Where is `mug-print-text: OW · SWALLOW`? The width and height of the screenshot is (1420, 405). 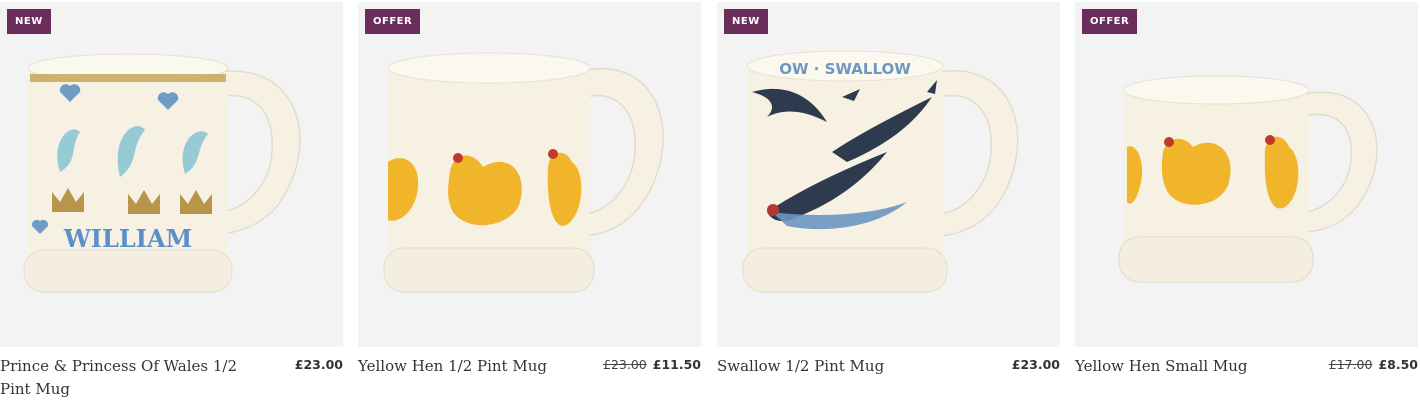
mug-print-text: OW · SWALLOW is located at coordinates (845, 69).